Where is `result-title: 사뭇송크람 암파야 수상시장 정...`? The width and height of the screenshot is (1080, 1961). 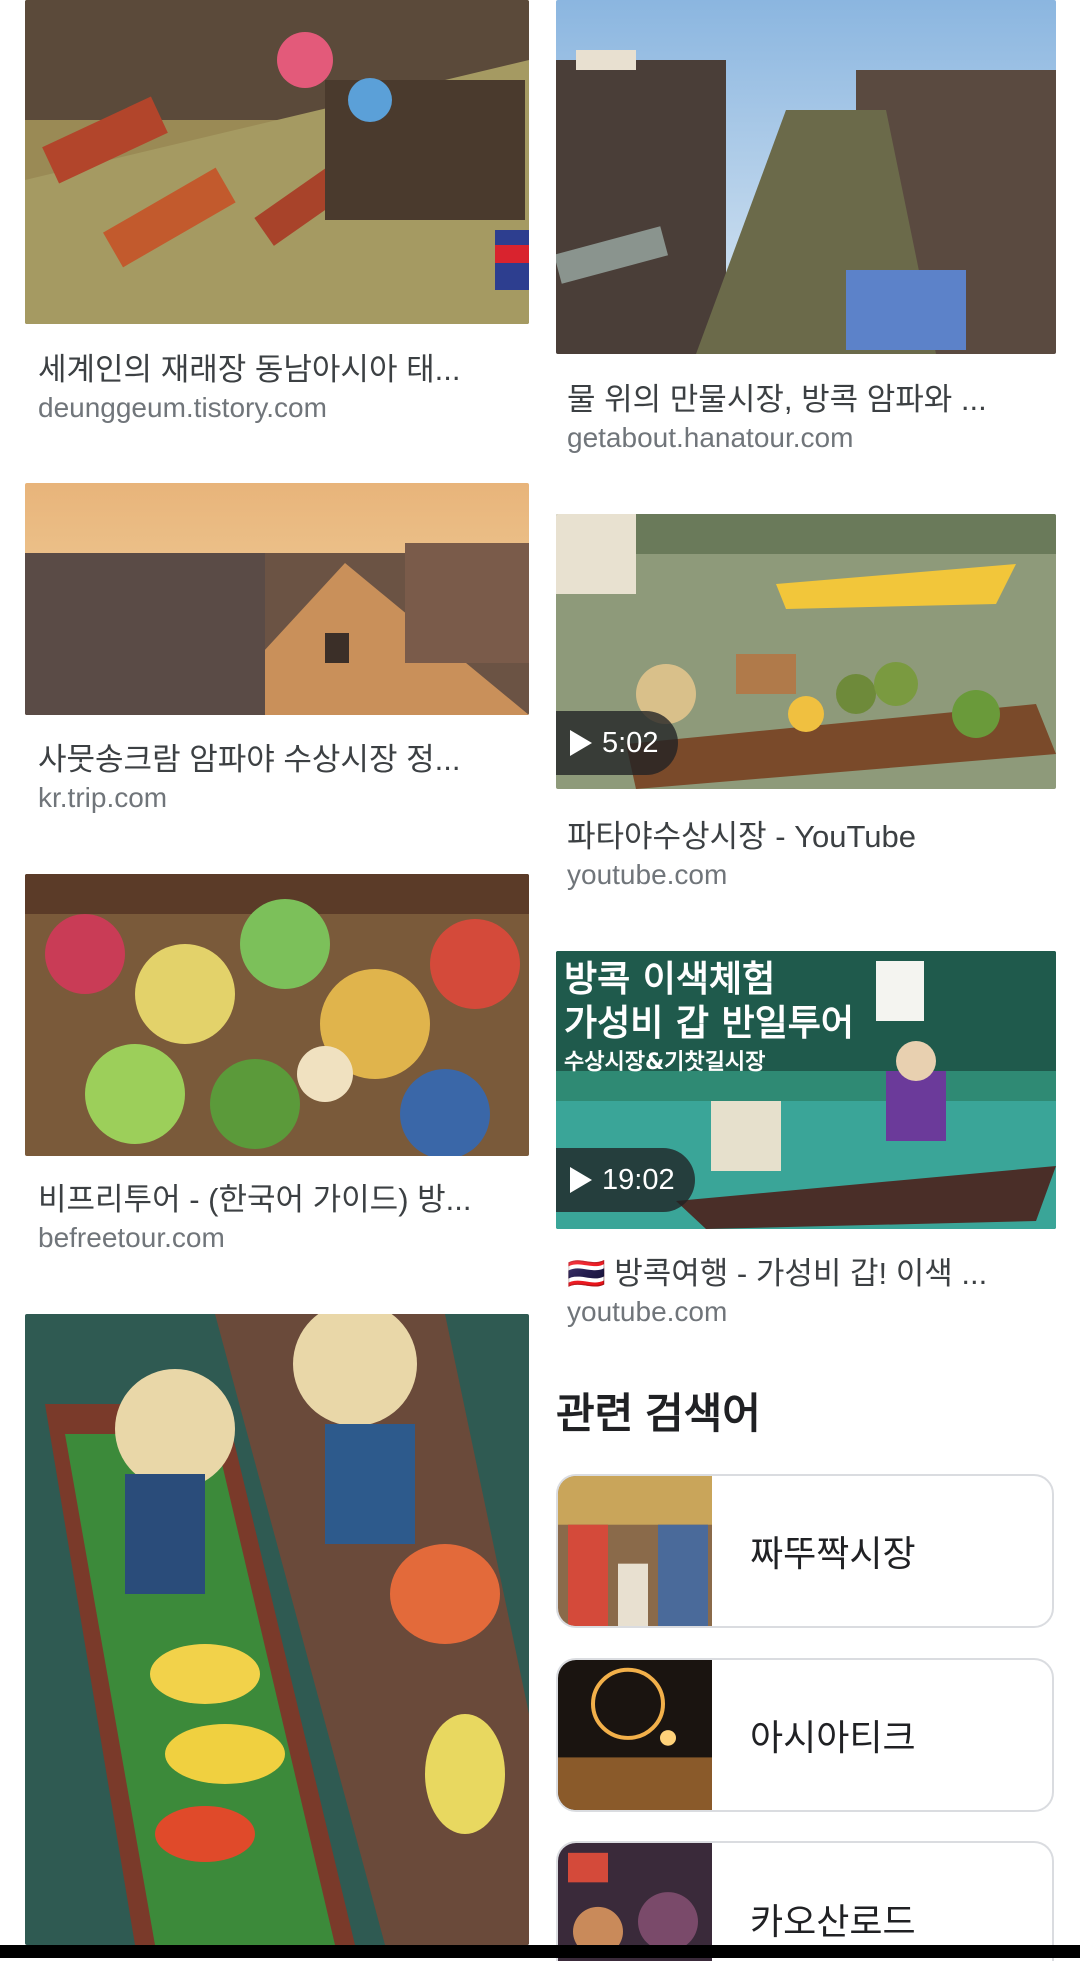
result-title: 사뭇송크람 암파야 수상시장 정... is located at coordinates (268, 756).